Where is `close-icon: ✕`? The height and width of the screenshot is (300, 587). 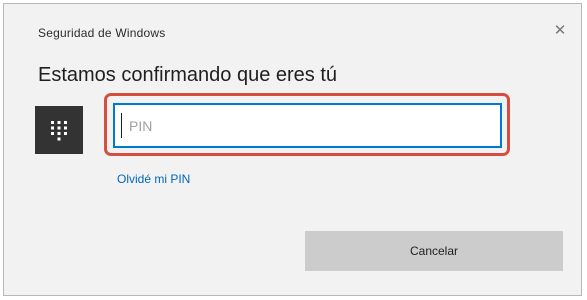 close-icon: ✕ is located at coordinates (560, 30).